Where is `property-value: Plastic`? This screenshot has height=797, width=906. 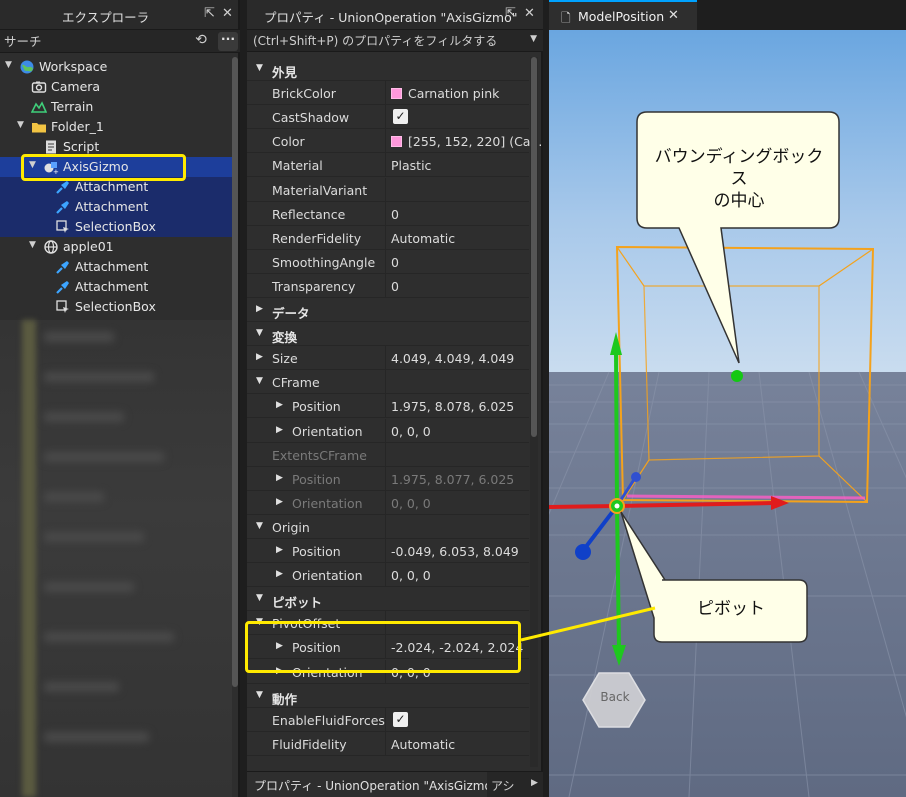
property-value: Plastic is located at coordinates (411, 165).